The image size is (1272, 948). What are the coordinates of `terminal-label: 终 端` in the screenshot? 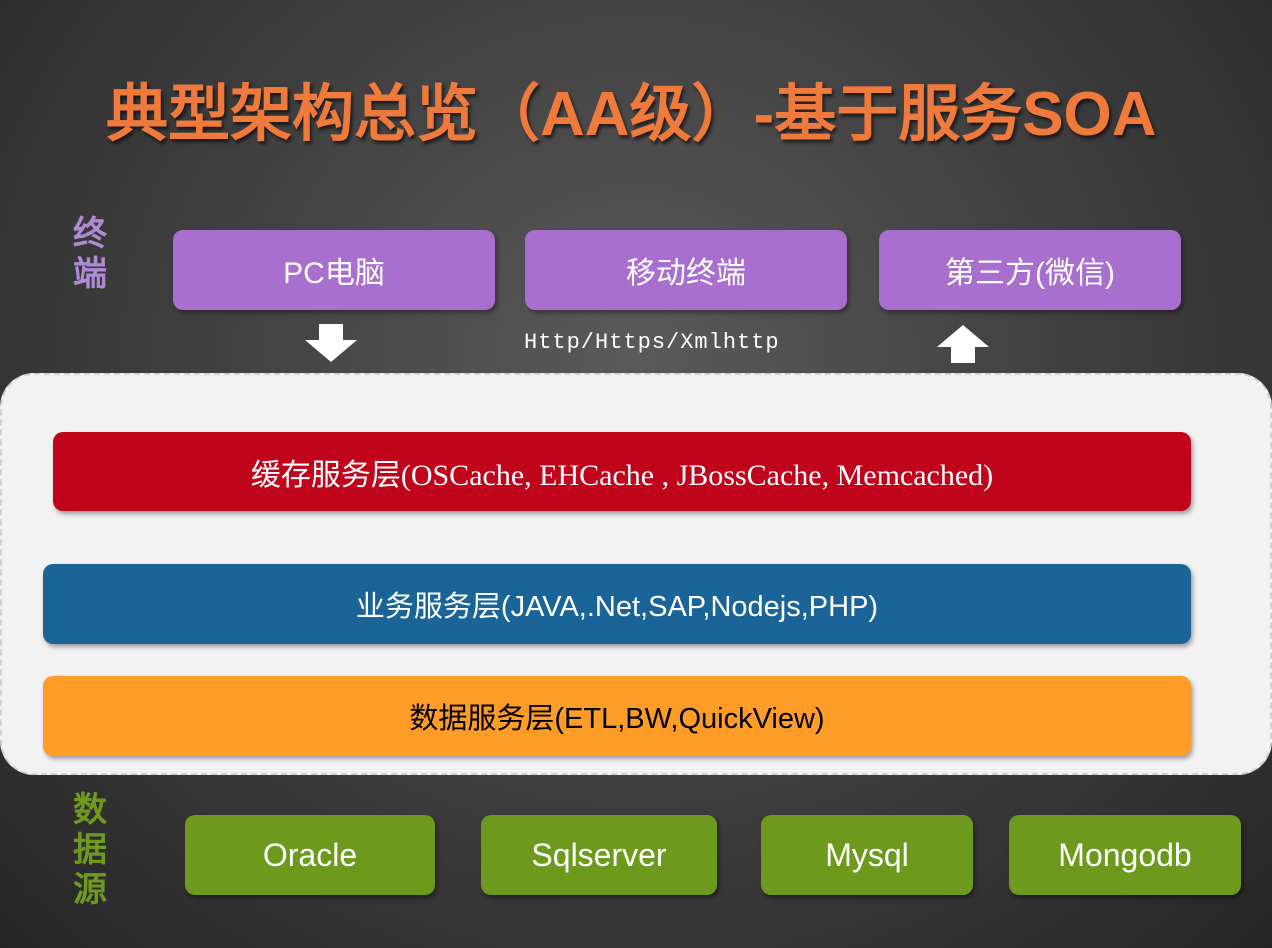 It's located at (90, 254).